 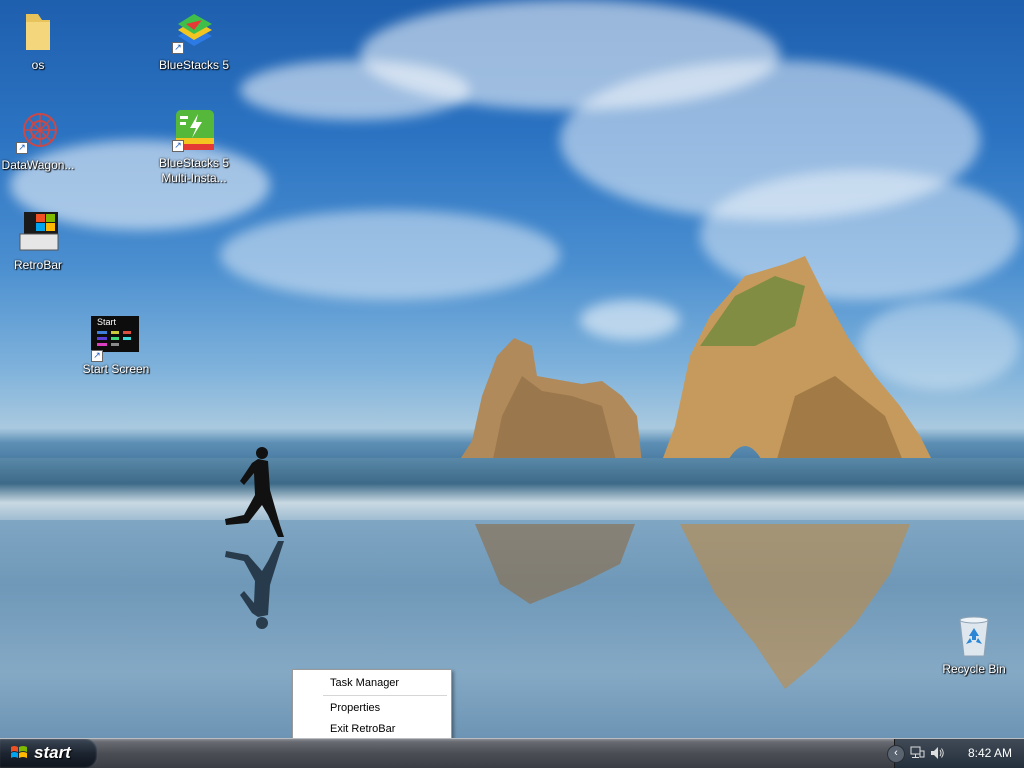 I want to click on runner-silhouette, so click(x=254, y=538).